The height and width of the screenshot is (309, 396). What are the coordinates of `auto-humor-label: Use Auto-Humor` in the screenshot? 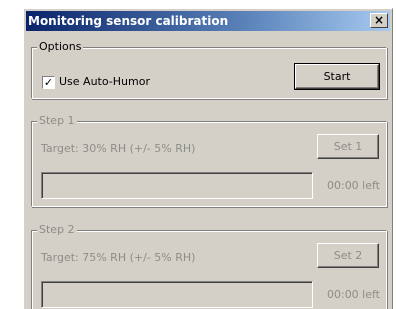 It's located at (104, 81).